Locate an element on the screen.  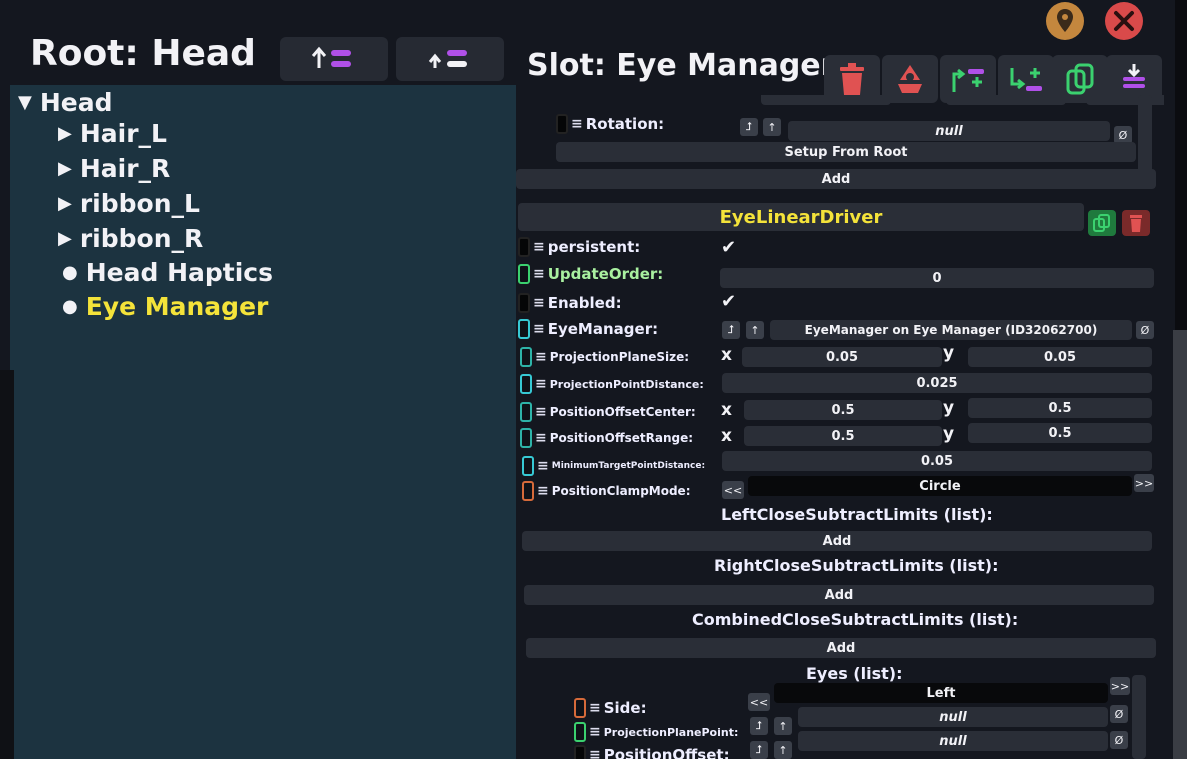
enabled-checkbox: ✔ is located at coordinates (728, 301).